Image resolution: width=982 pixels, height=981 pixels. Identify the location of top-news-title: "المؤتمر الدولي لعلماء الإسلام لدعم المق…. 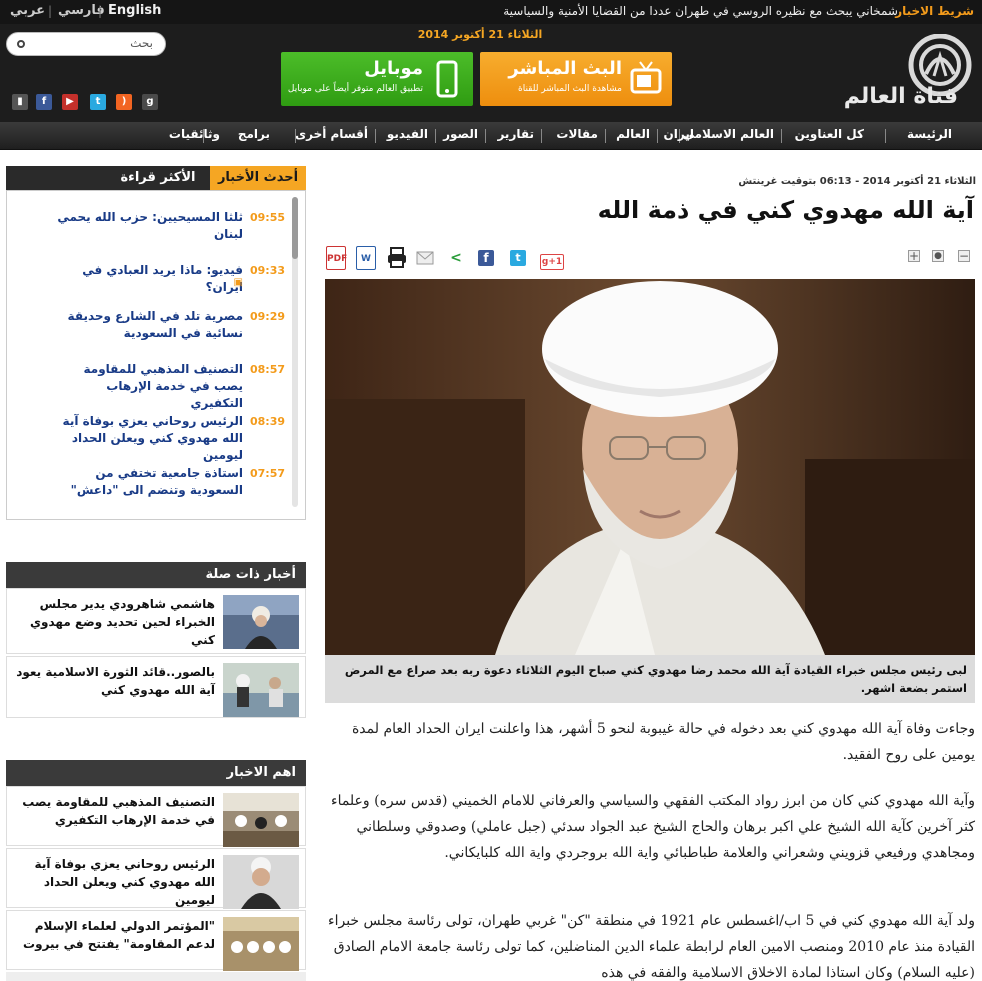
(115, 935).